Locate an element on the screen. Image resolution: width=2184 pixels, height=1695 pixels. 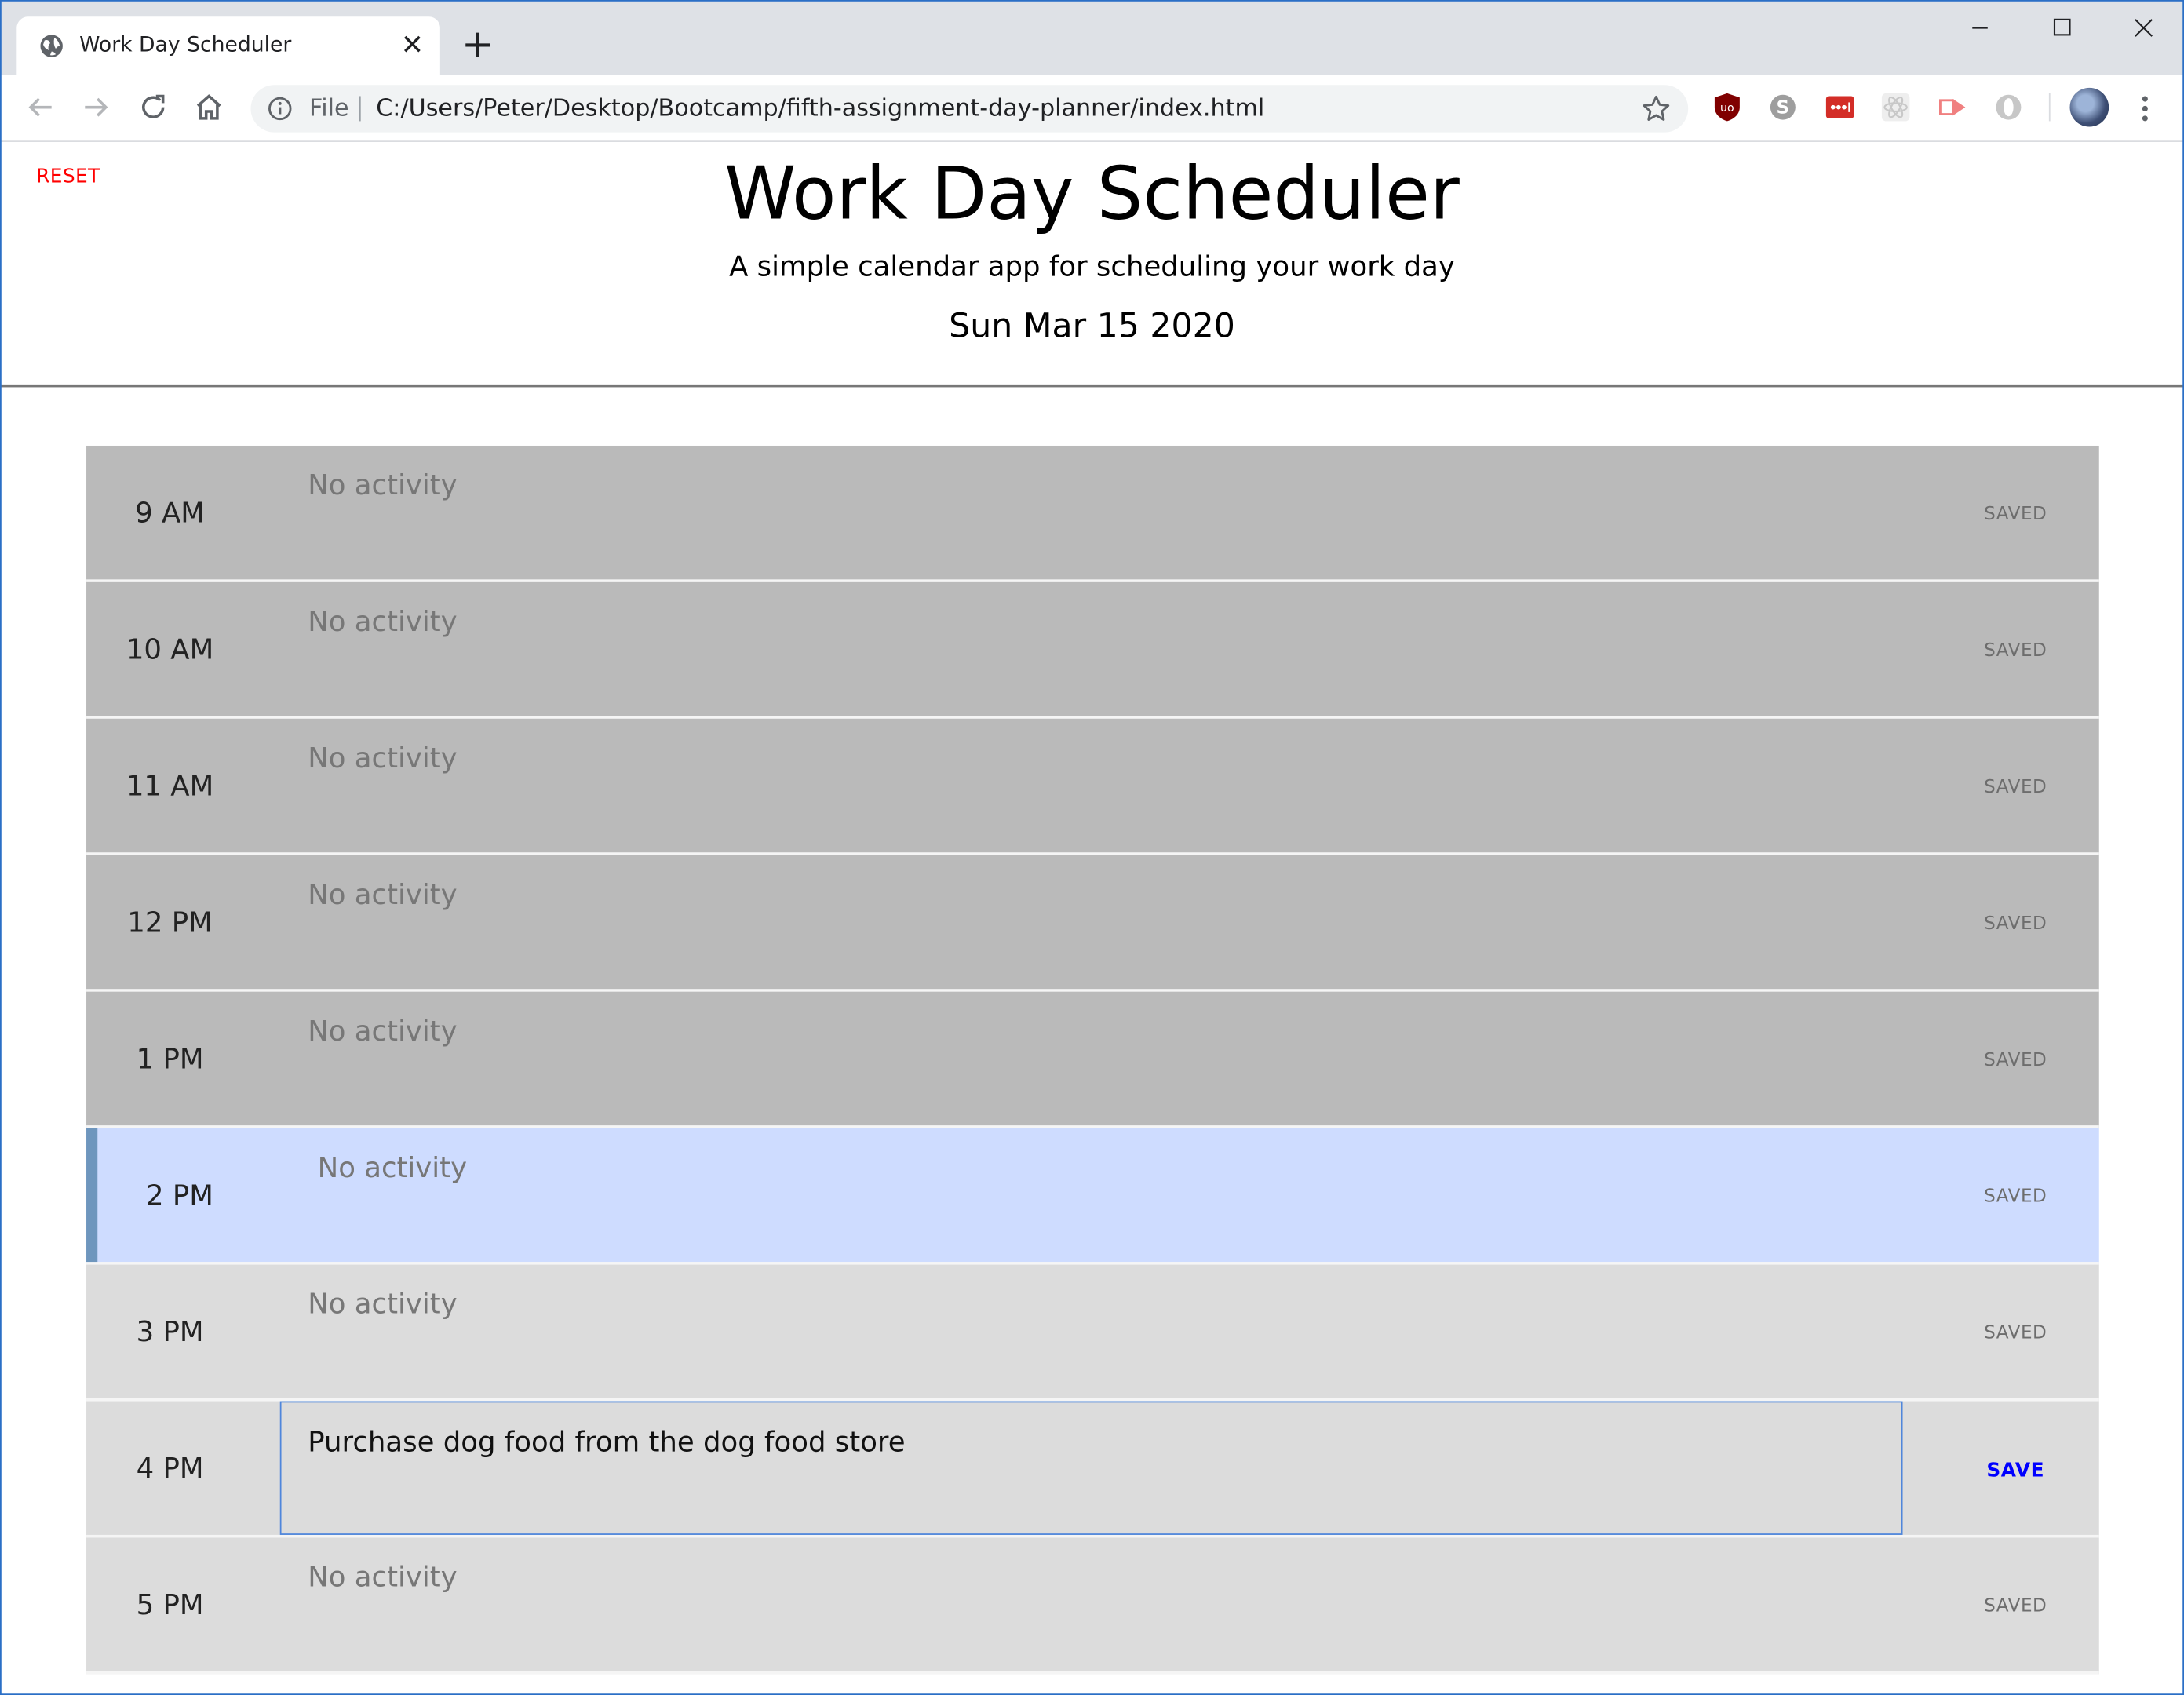
browser-tab: Work Day Scheduler ✕ is located at coordinates (228, 45).